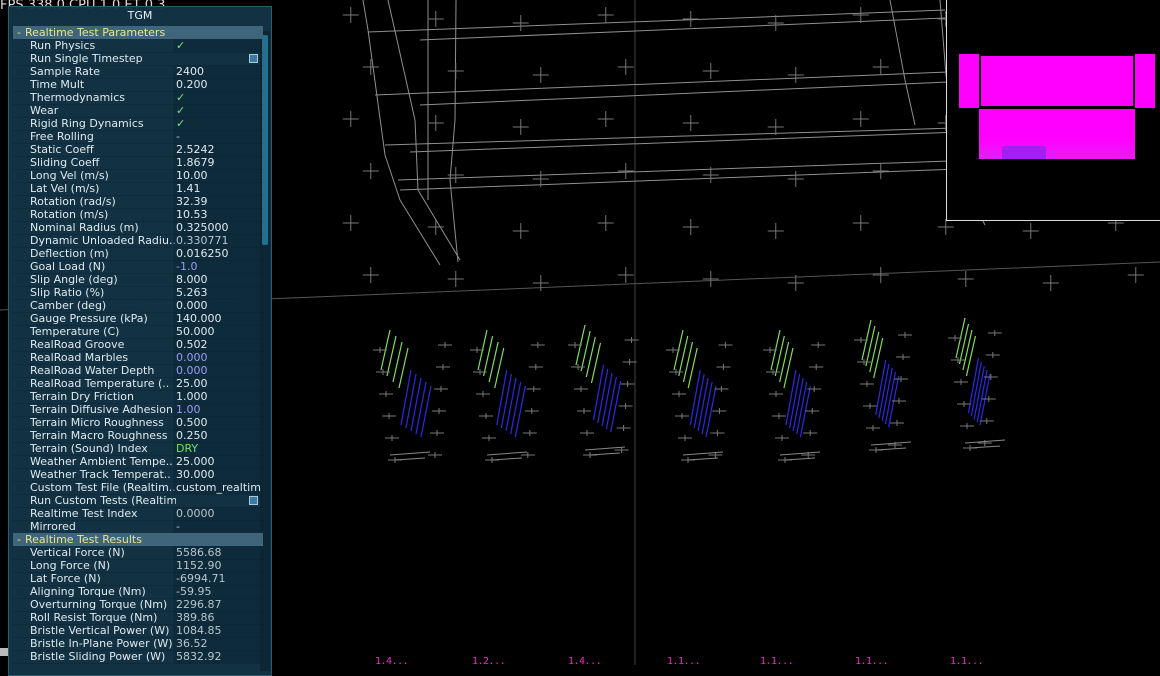 This screenshot has height=676, width=1160. Describe the element at coordinates (138, 319) in the screenshot. I see `property-row: Gauge Pressure (kPa) 140.000` at that location.